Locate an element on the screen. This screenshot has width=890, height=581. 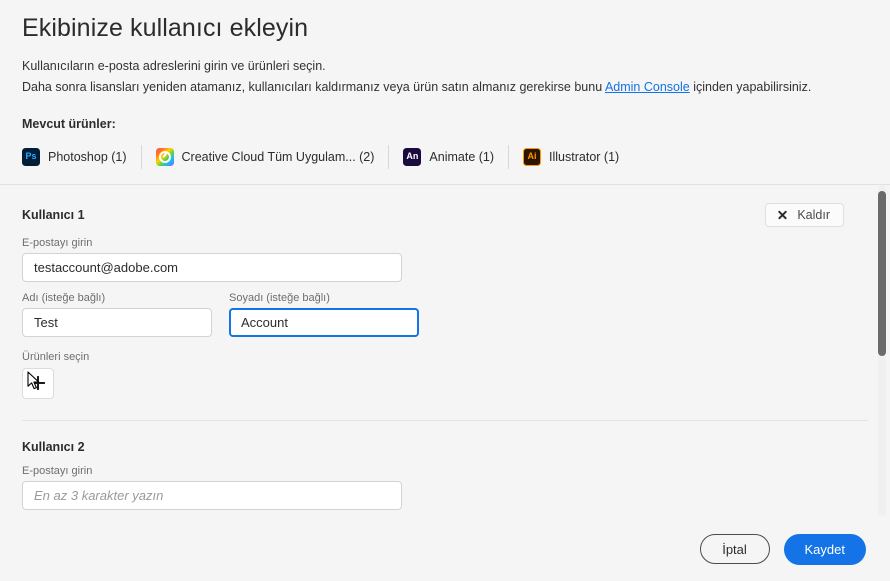
photoshop-icon: Ps is located at coordinates (31, 156).